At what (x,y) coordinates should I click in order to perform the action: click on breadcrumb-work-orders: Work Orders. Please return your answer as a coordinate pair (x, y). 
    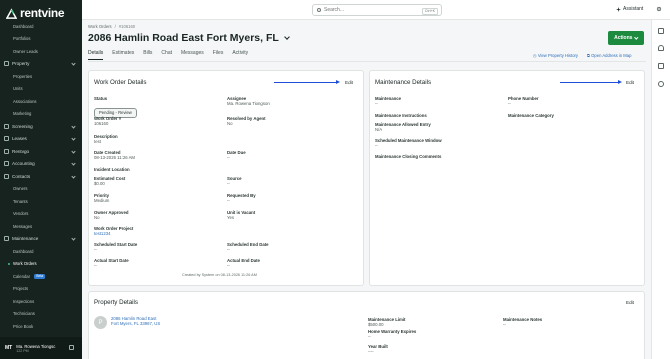
    Looking at the image, I should click on (100, 26).